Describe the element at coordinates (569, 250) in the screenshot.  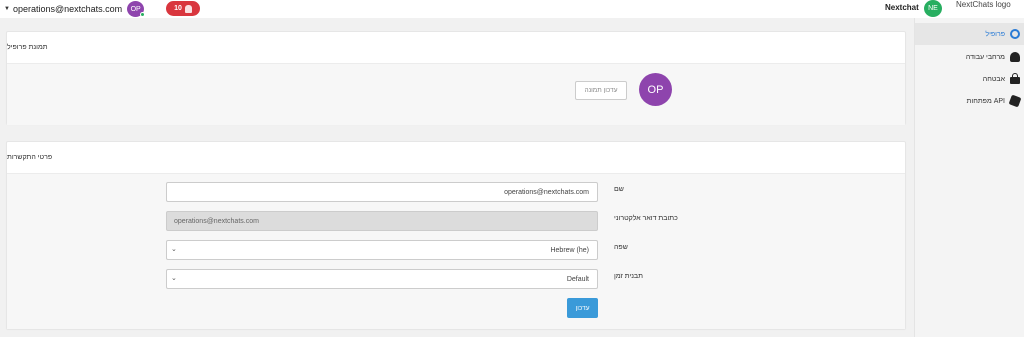
I see `language-value: Hebrew (he)` at that location.